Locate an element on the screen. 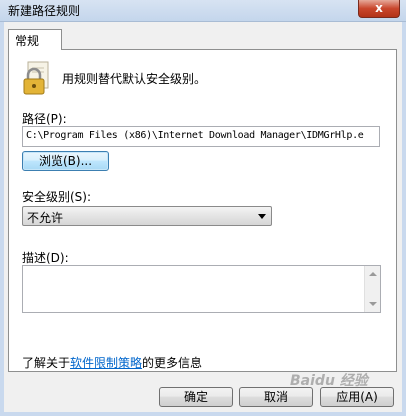 This screenshot has width=406, height=416. security-level-value: 不允许 is located at coordinates (45, 218).